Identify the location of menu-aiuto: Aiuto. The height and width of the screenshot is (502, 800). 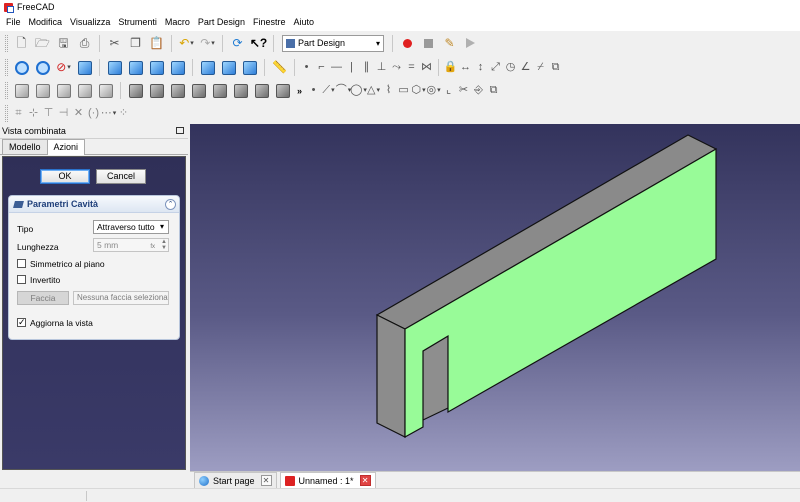
(303, 22).